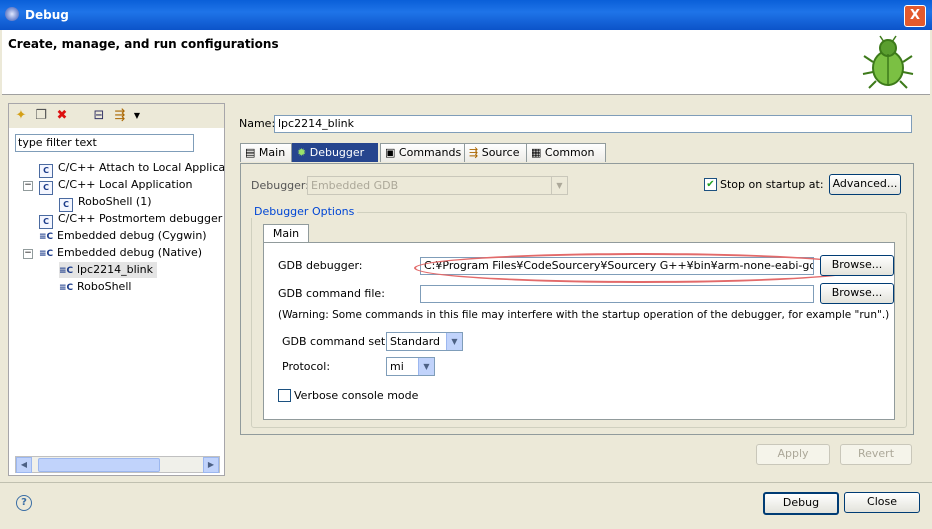 This screenshot has height=529, width=932. I want to click on config-toolbar: ✦ ❐ ✖ ⊟ ⇶ ▼, so click(116, 116).